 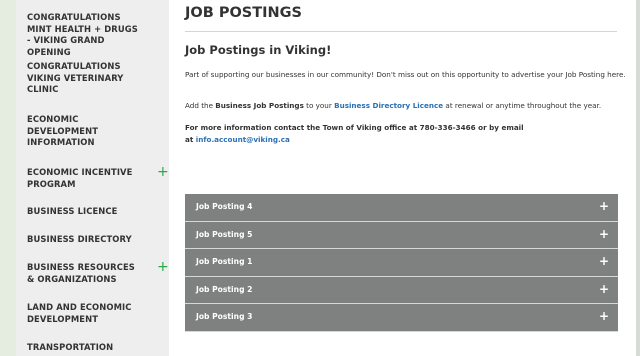 What do you see at coordinates (72, 211) in the screenshot?
I see `sidebar-item-label: BUSINESS LICENCE` at bounding box center [72, 211].